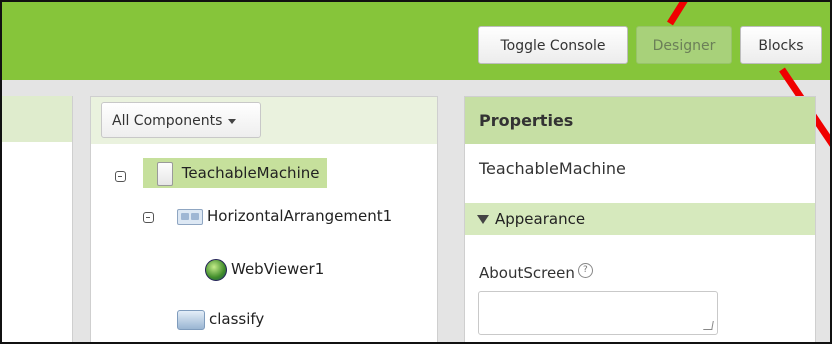 This screenshot has width=832, height=344. I want to click on properties-header: Properties, so click(640, 120).